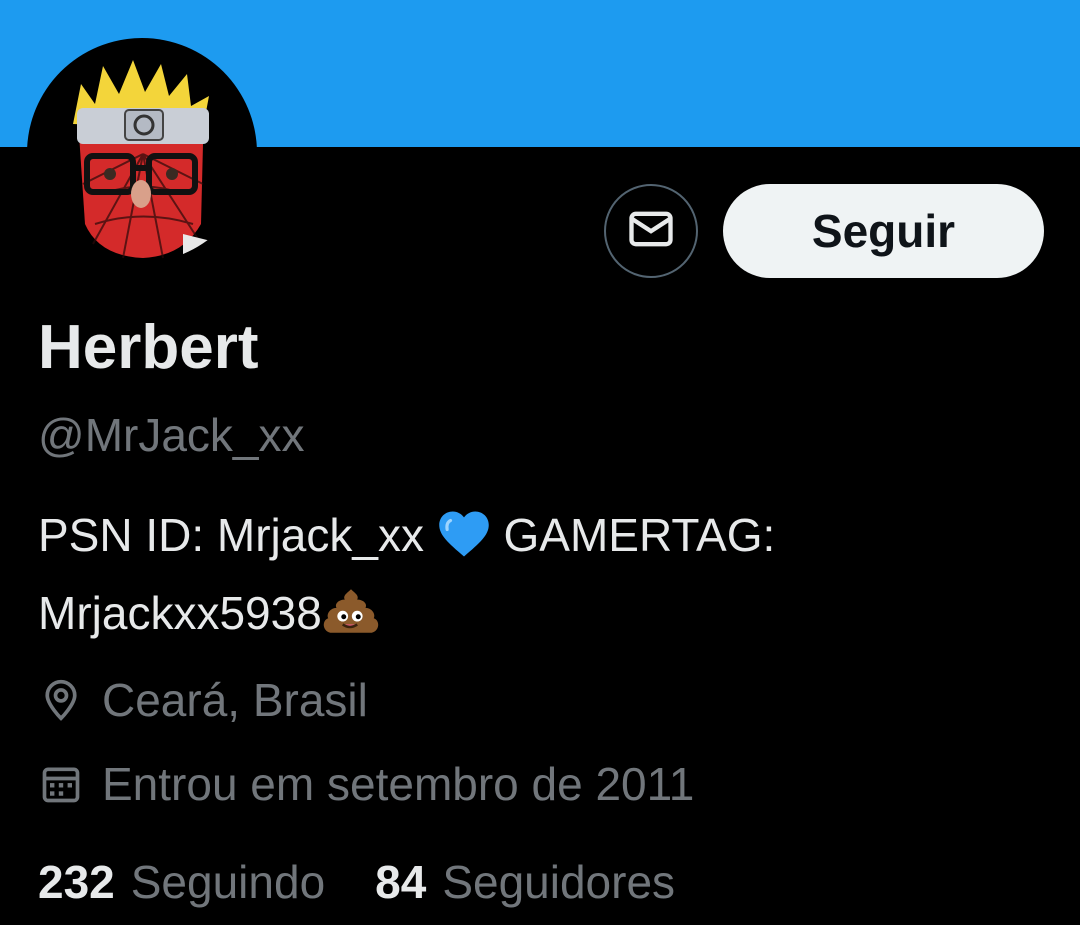  What do you see at coordinates (228, 882) in the screenshot?
I see `following-label: Seguindo` at bounding box center [228, 882].